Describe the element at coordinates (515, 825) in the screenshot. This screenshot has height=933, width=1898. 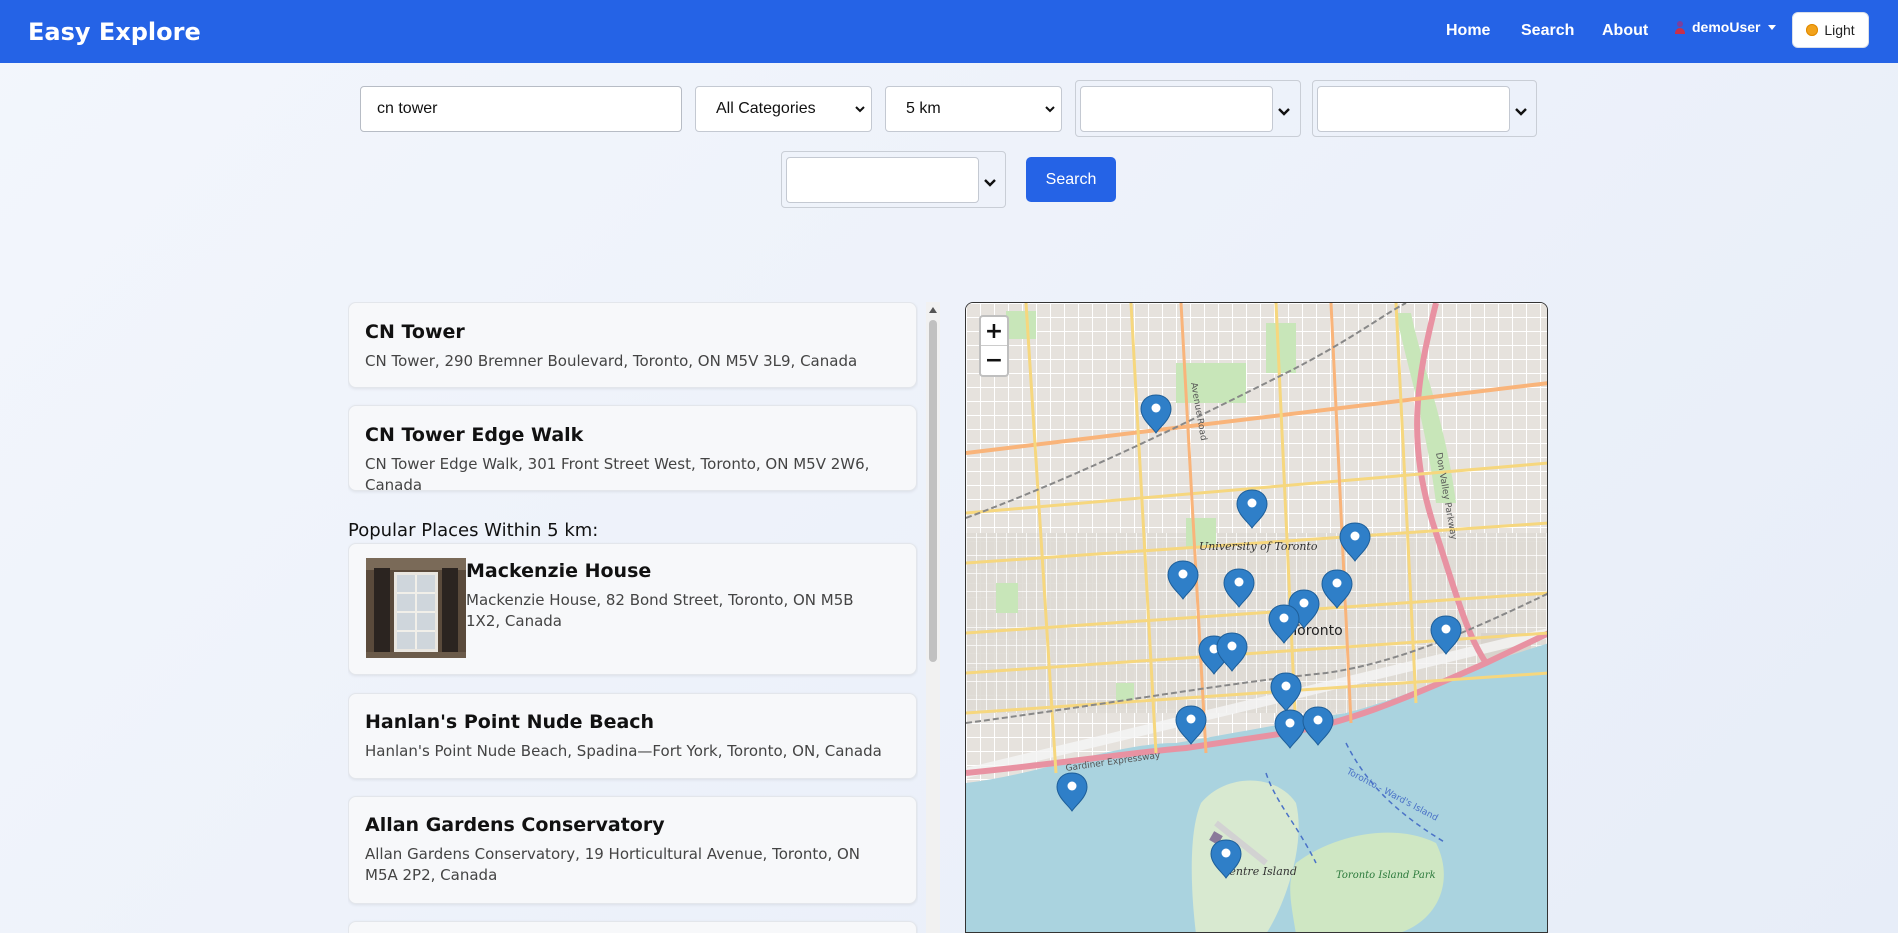
I see `popular-title: Allan Gardens Conservatory` at that location.